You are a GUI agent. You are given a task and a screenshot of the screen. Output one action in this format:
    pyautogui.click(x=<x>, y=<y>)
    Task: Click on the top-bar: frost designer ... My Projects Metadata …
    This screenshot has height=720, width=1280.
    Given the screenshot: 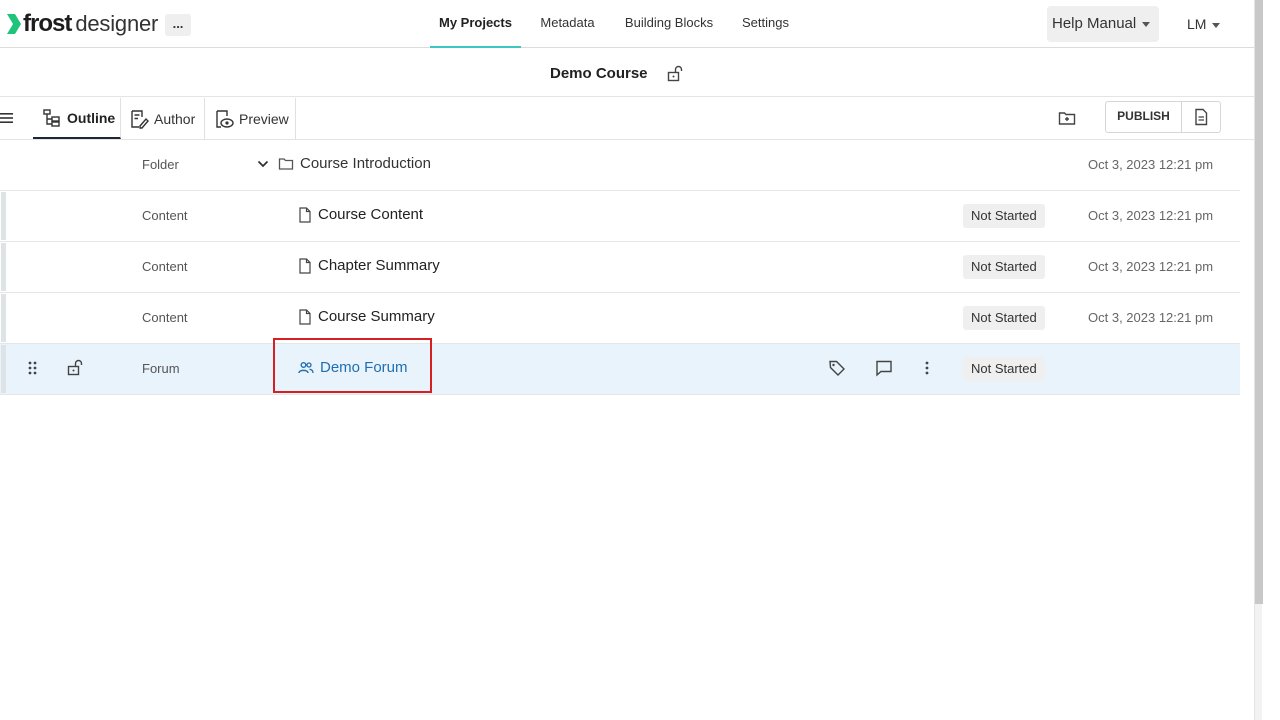 What is the action you would take?
    pyautogui.click(x=627, y=24)
    